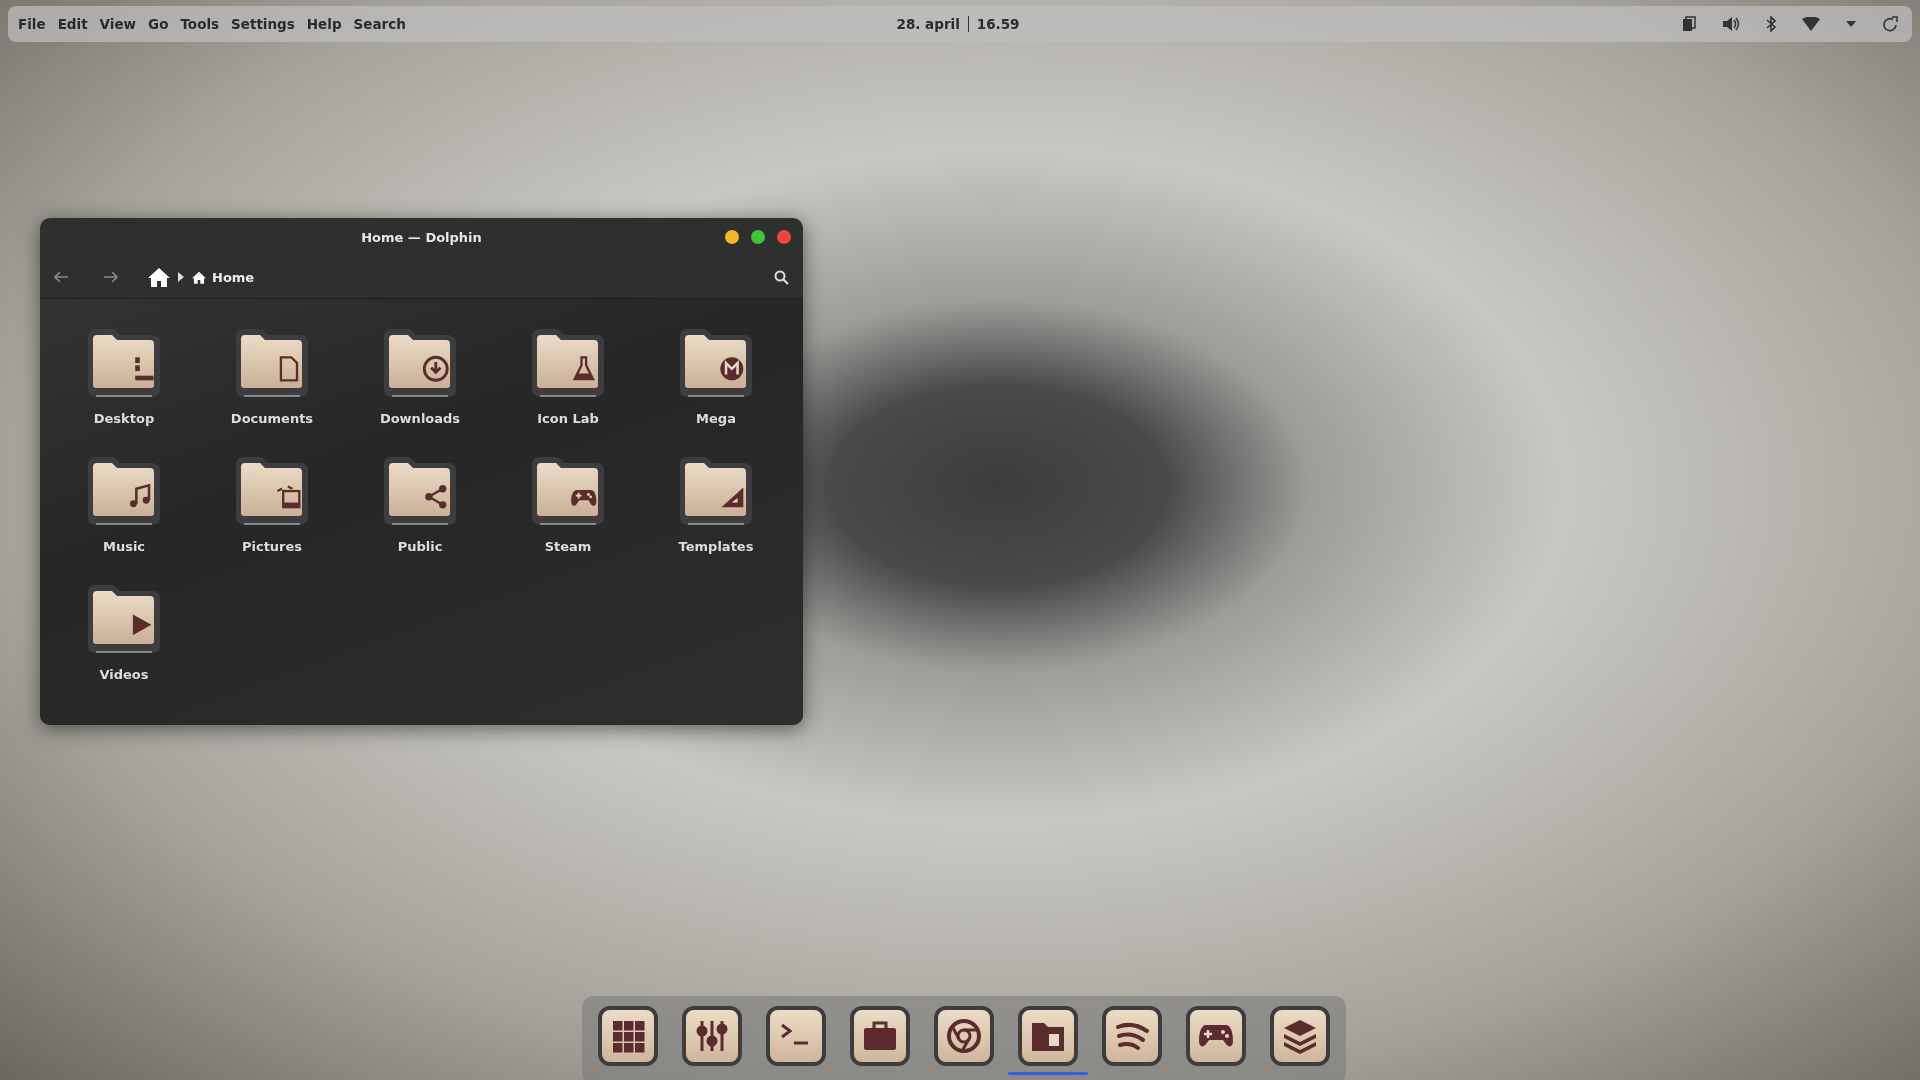 Image resolution: width=1920 pixels, height=1080 pixels. What do you see at coordinates (379, 24) in the screenshot?
I see `menu-item: Search` at bounding box center [379, 24].